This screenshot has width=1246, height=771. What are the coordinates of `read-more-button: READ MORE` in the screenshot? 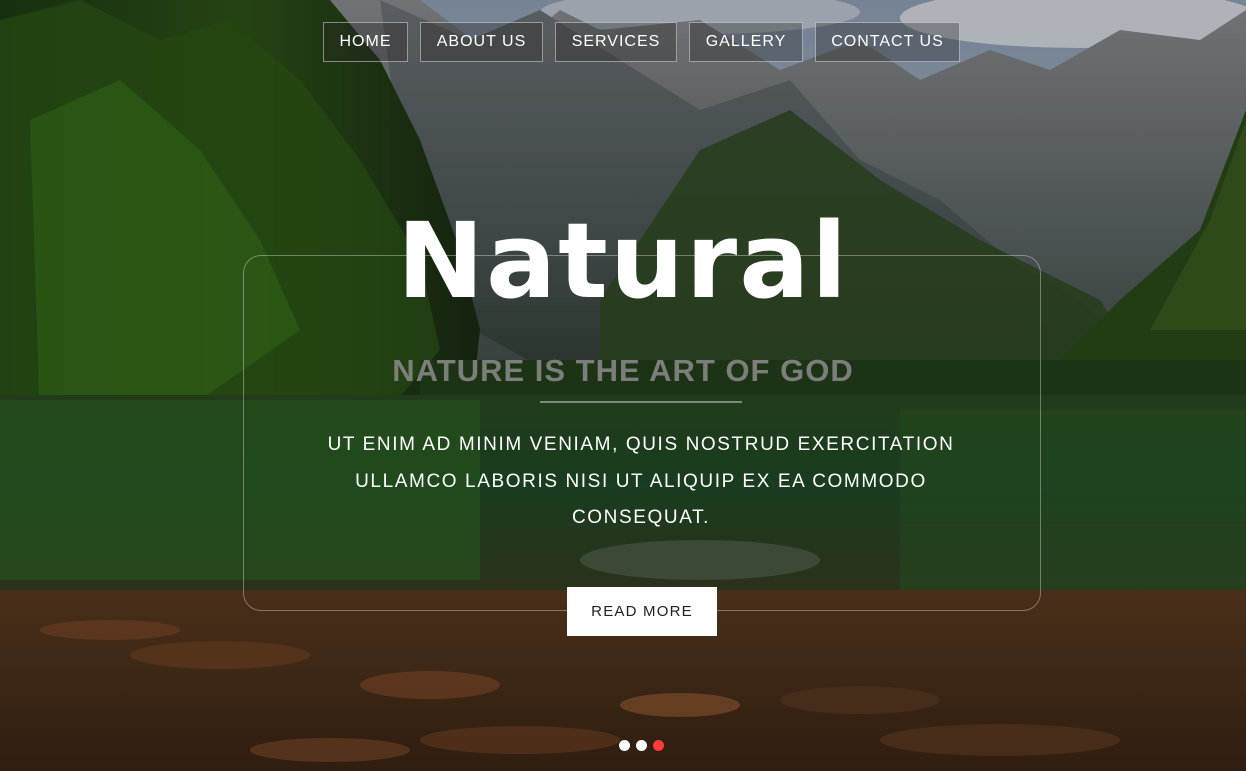 It's located at (642, 611).